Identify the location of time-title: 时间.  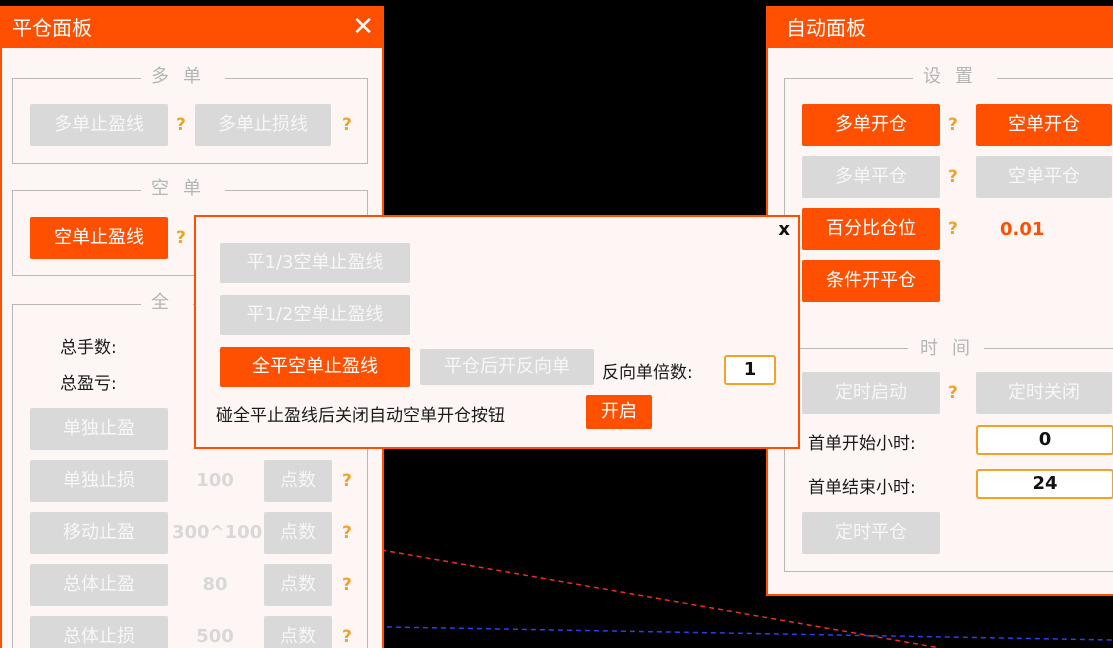
(946, 349).